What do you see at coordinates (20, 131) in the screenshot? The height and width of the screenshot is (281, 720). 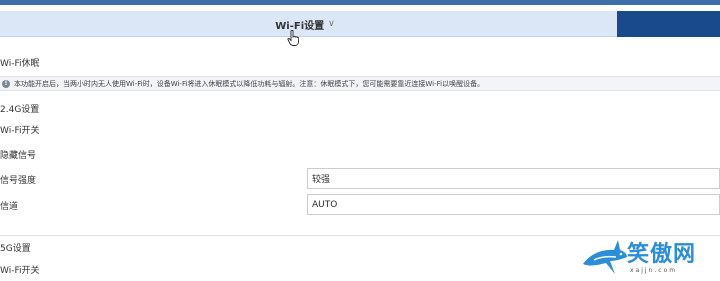 I see `band-24g-wifi-switch-label: Wi-Fi开关` at bounding box center [20, 131].